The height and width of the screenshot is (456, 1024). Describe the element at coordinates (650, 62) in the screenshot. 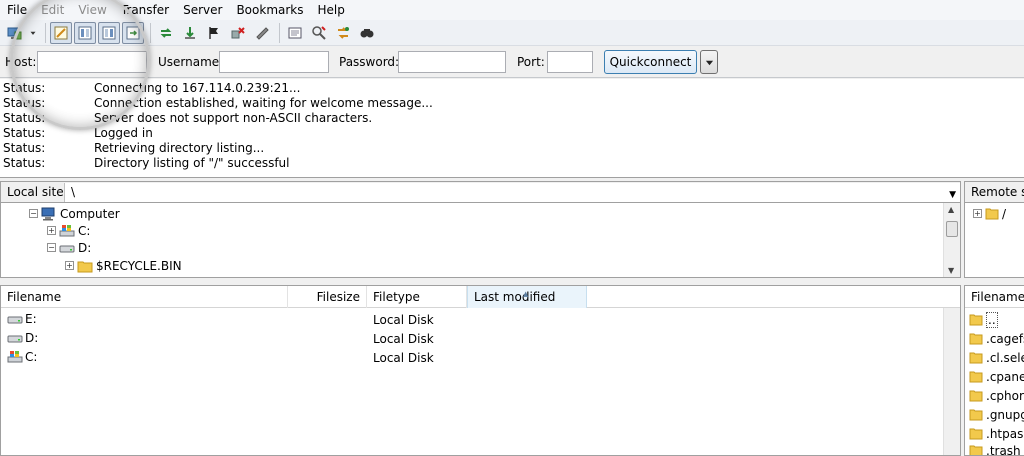

I see `quickconnect-button: Quickconnect` at that location.